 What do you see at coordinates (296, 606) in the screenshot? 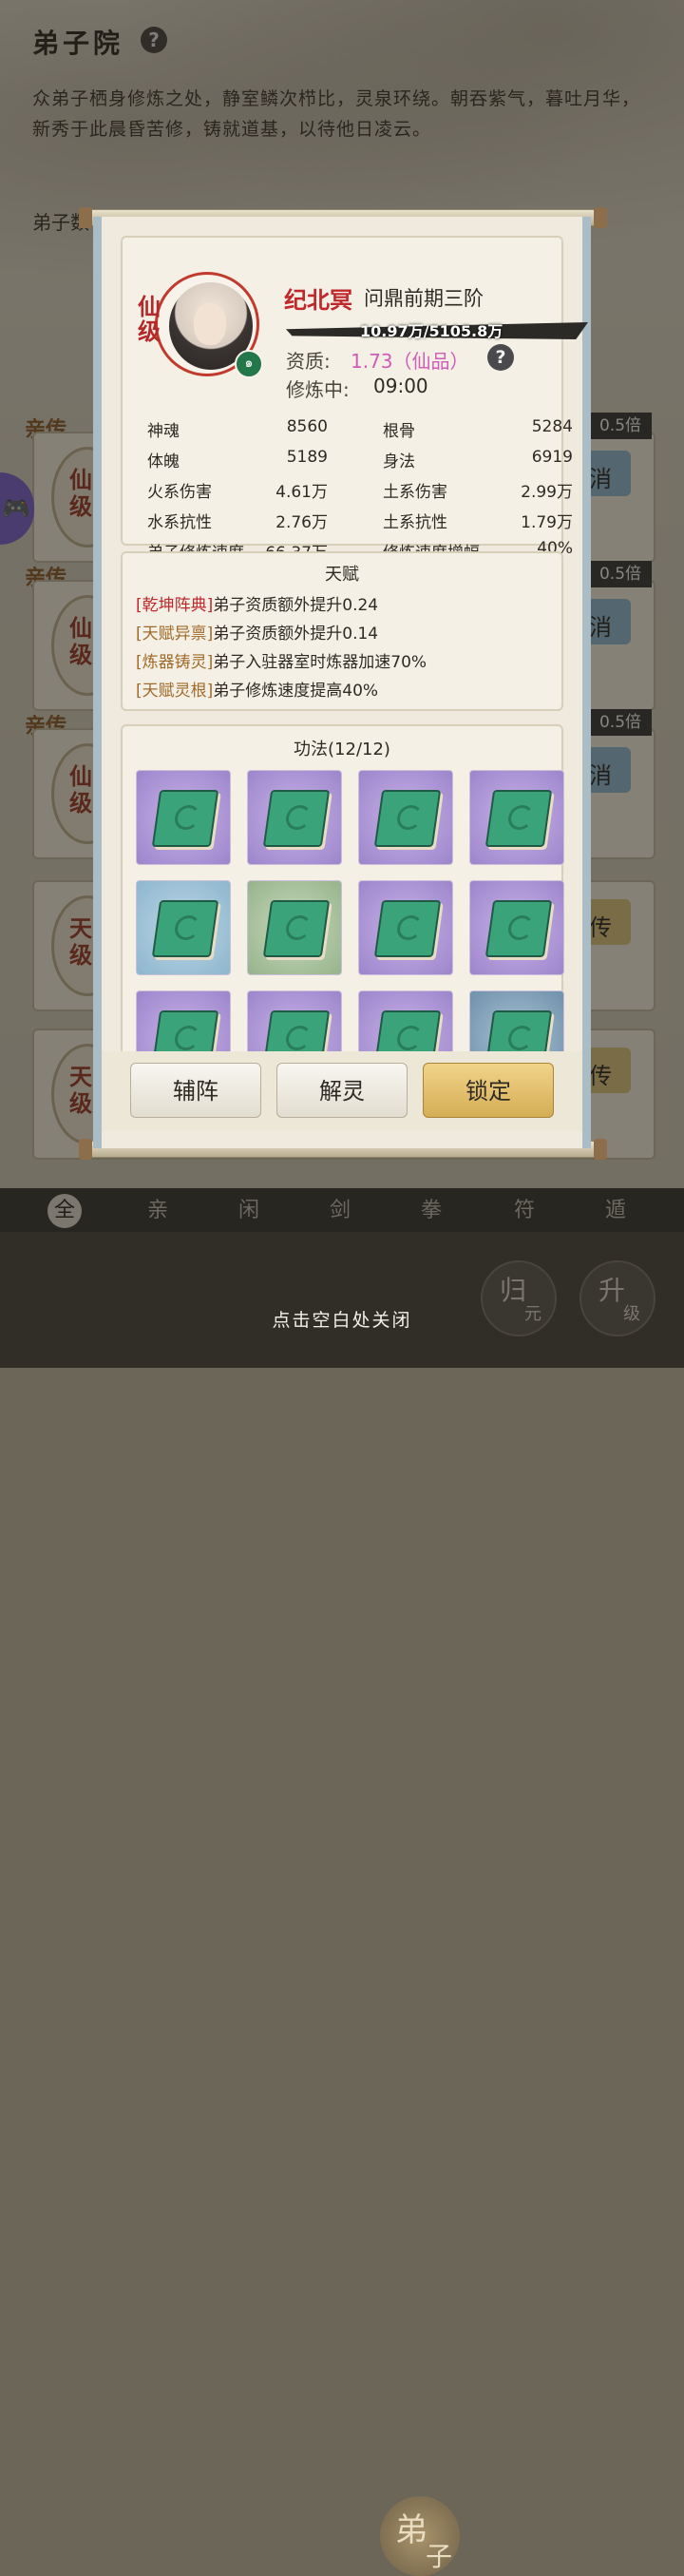
I see `talent-text: 弟子资质额外提升0.24` at bounding box center [296, 606].